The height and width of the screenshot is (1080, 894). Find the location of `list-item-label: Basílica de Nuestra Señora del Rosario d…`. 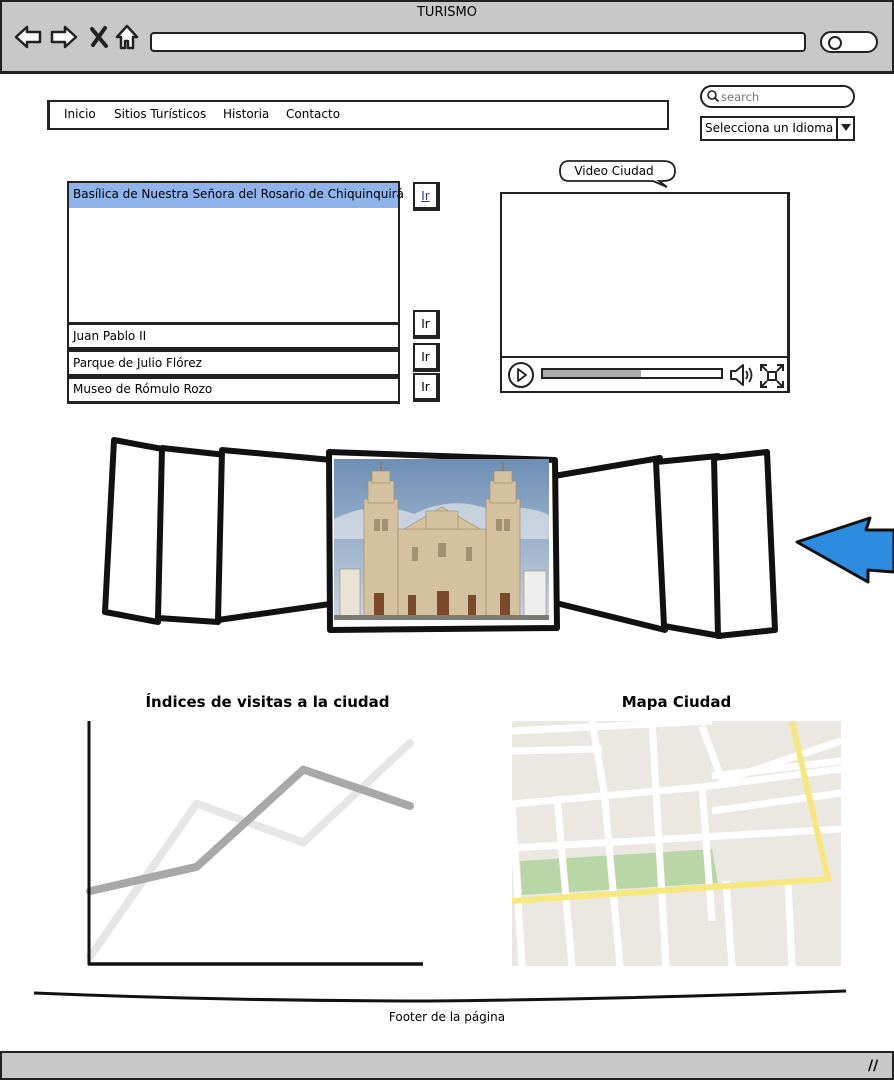

list-item-label: Basílica de Nuestra Señora del Rosario d… is located at coordinates (238, 194).